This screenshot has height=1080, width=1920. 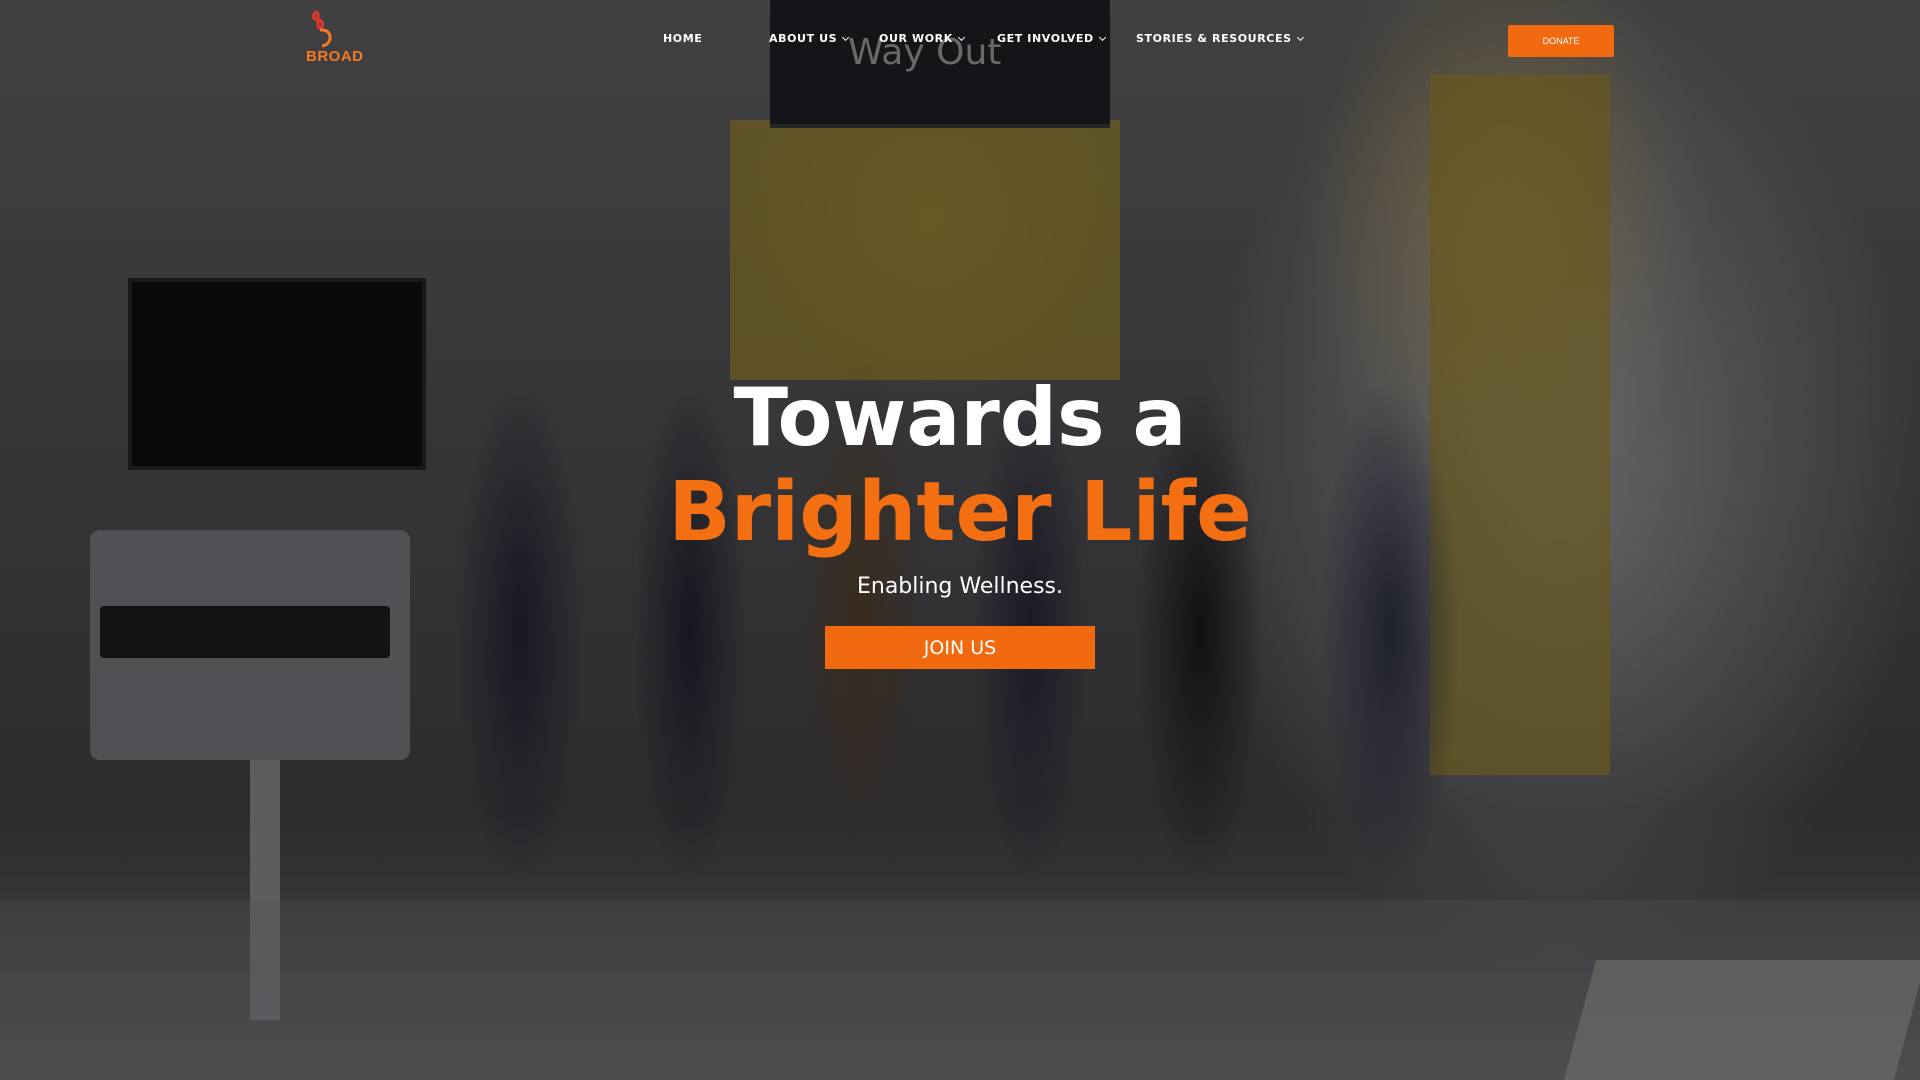 I want to click on nav-get-involved: GET INVOLVED, so click(x=1051, y=38).